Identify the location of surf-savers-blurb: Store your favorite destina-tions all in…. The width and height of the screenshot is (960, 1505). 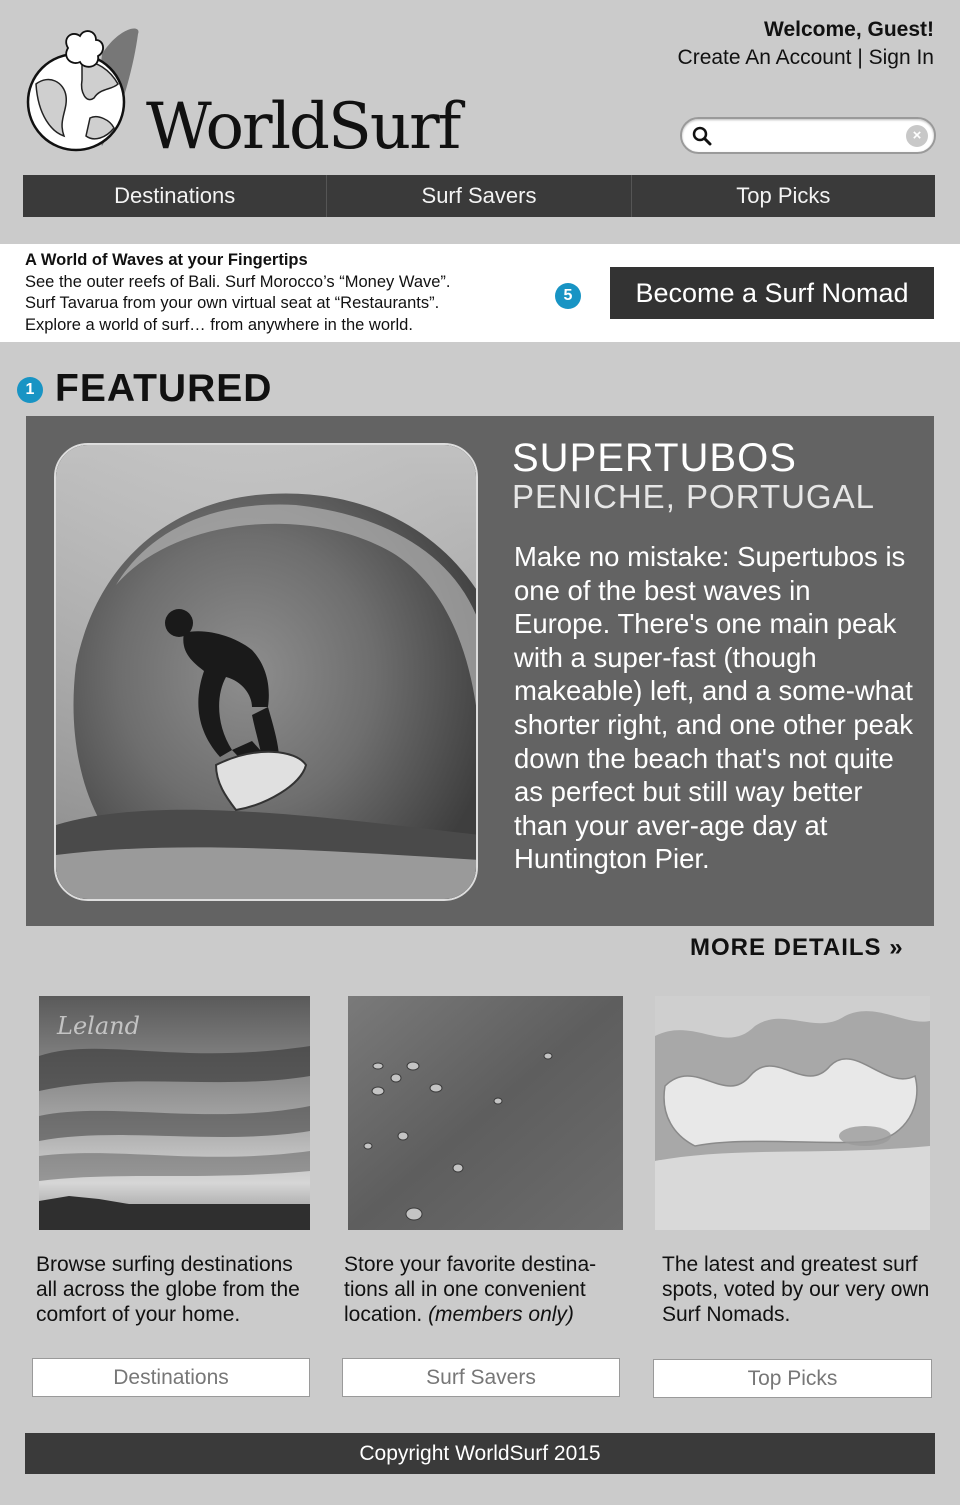
(486, 1289).